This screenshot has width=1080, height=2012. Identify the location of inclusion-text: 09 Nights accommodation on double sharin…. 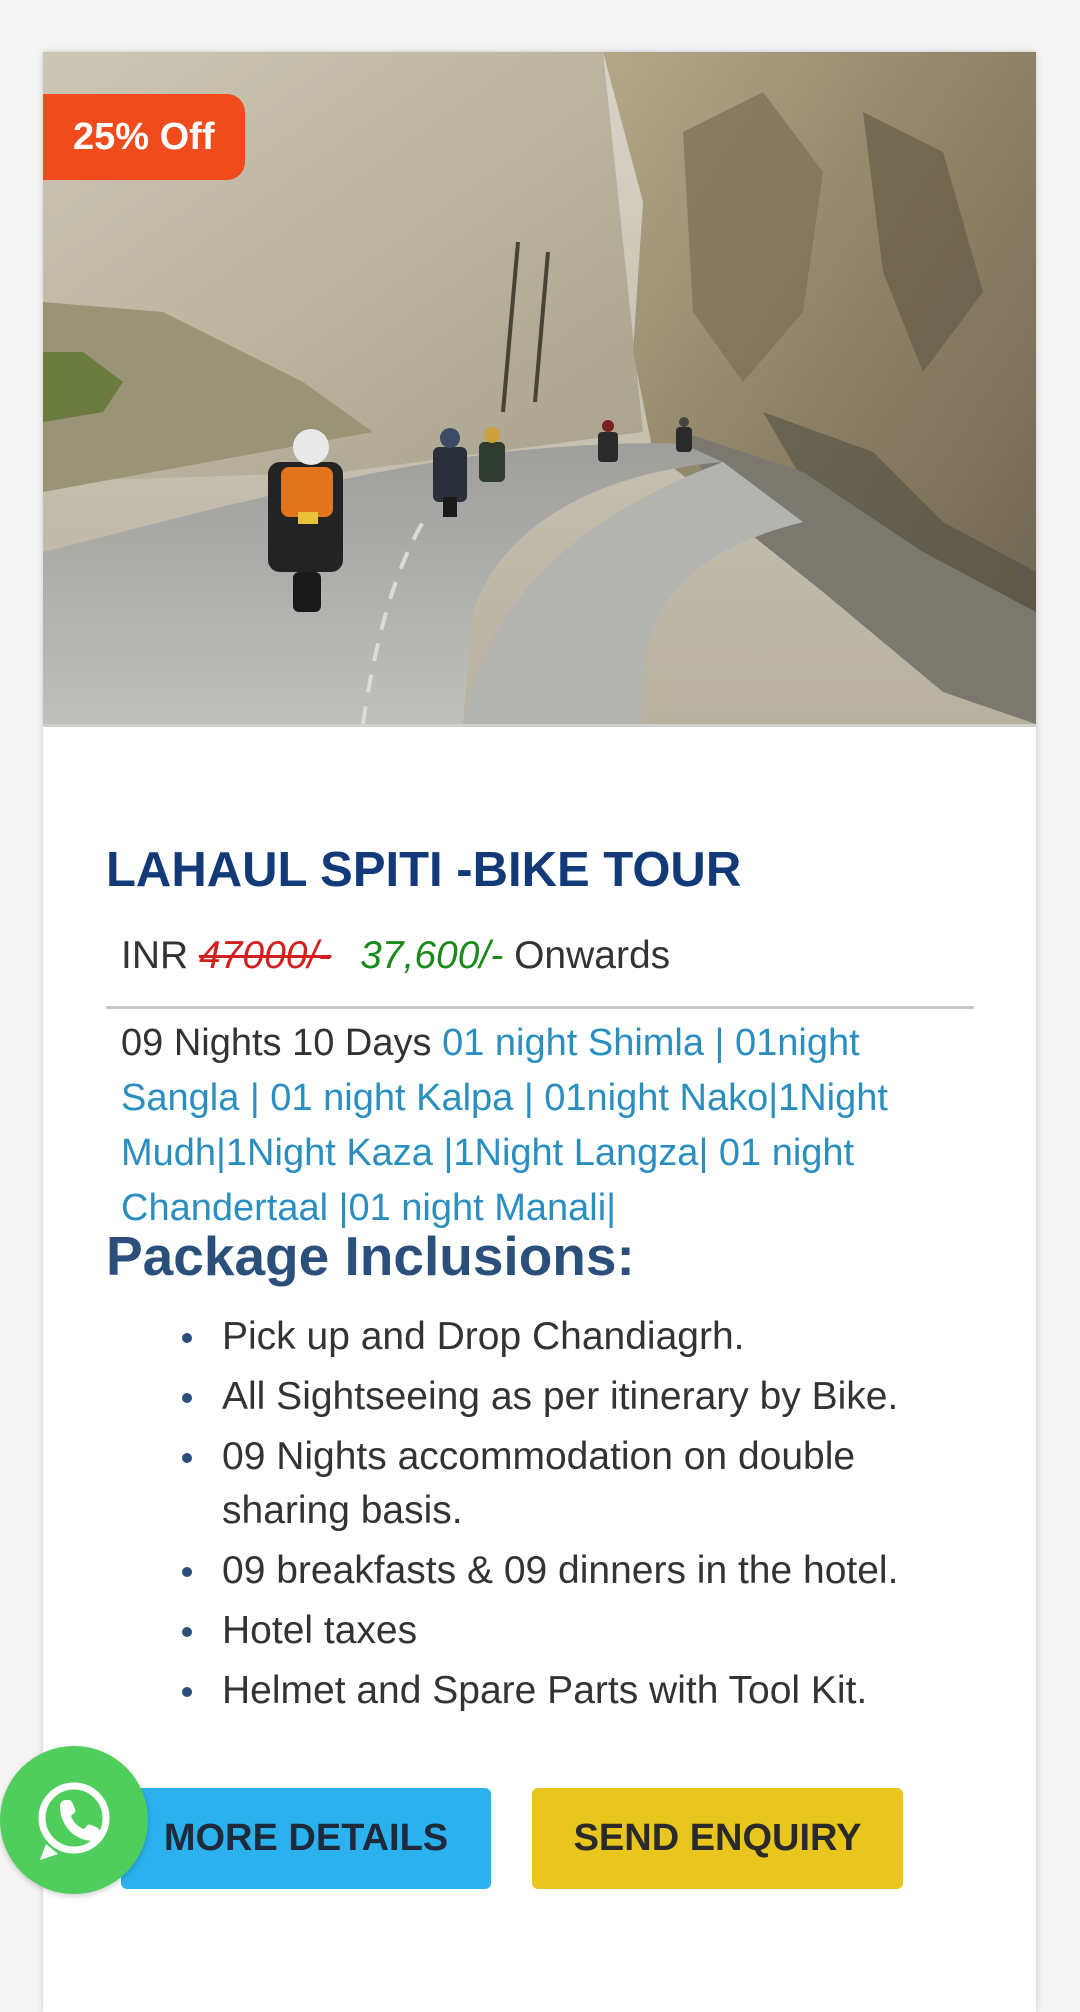
(539, 1483).